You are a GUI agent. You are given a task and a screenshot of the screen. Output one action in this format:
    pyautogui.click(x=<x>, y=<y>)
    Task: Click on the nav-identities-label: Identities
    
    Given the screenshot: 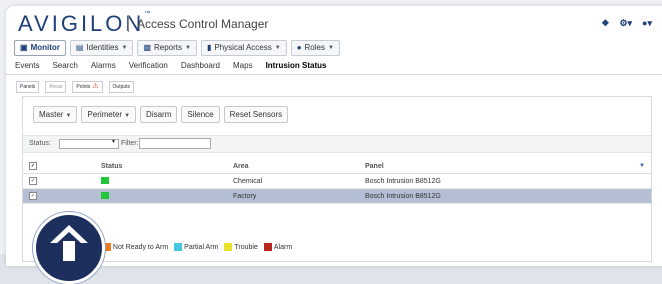 What is the action you would take?
    pyautogui.click(x=102, y=47)
    